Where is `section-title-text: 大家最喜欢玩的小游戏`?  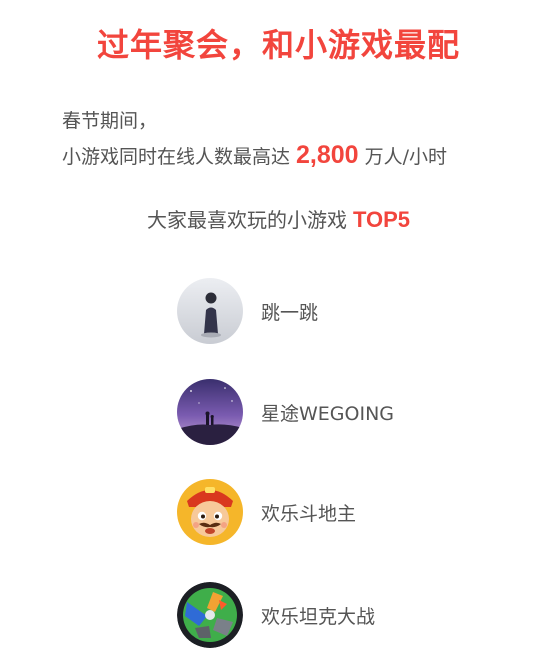
section-title-text: 大家最喜欢玩的小游戏 is located at coordinates (246, 220).